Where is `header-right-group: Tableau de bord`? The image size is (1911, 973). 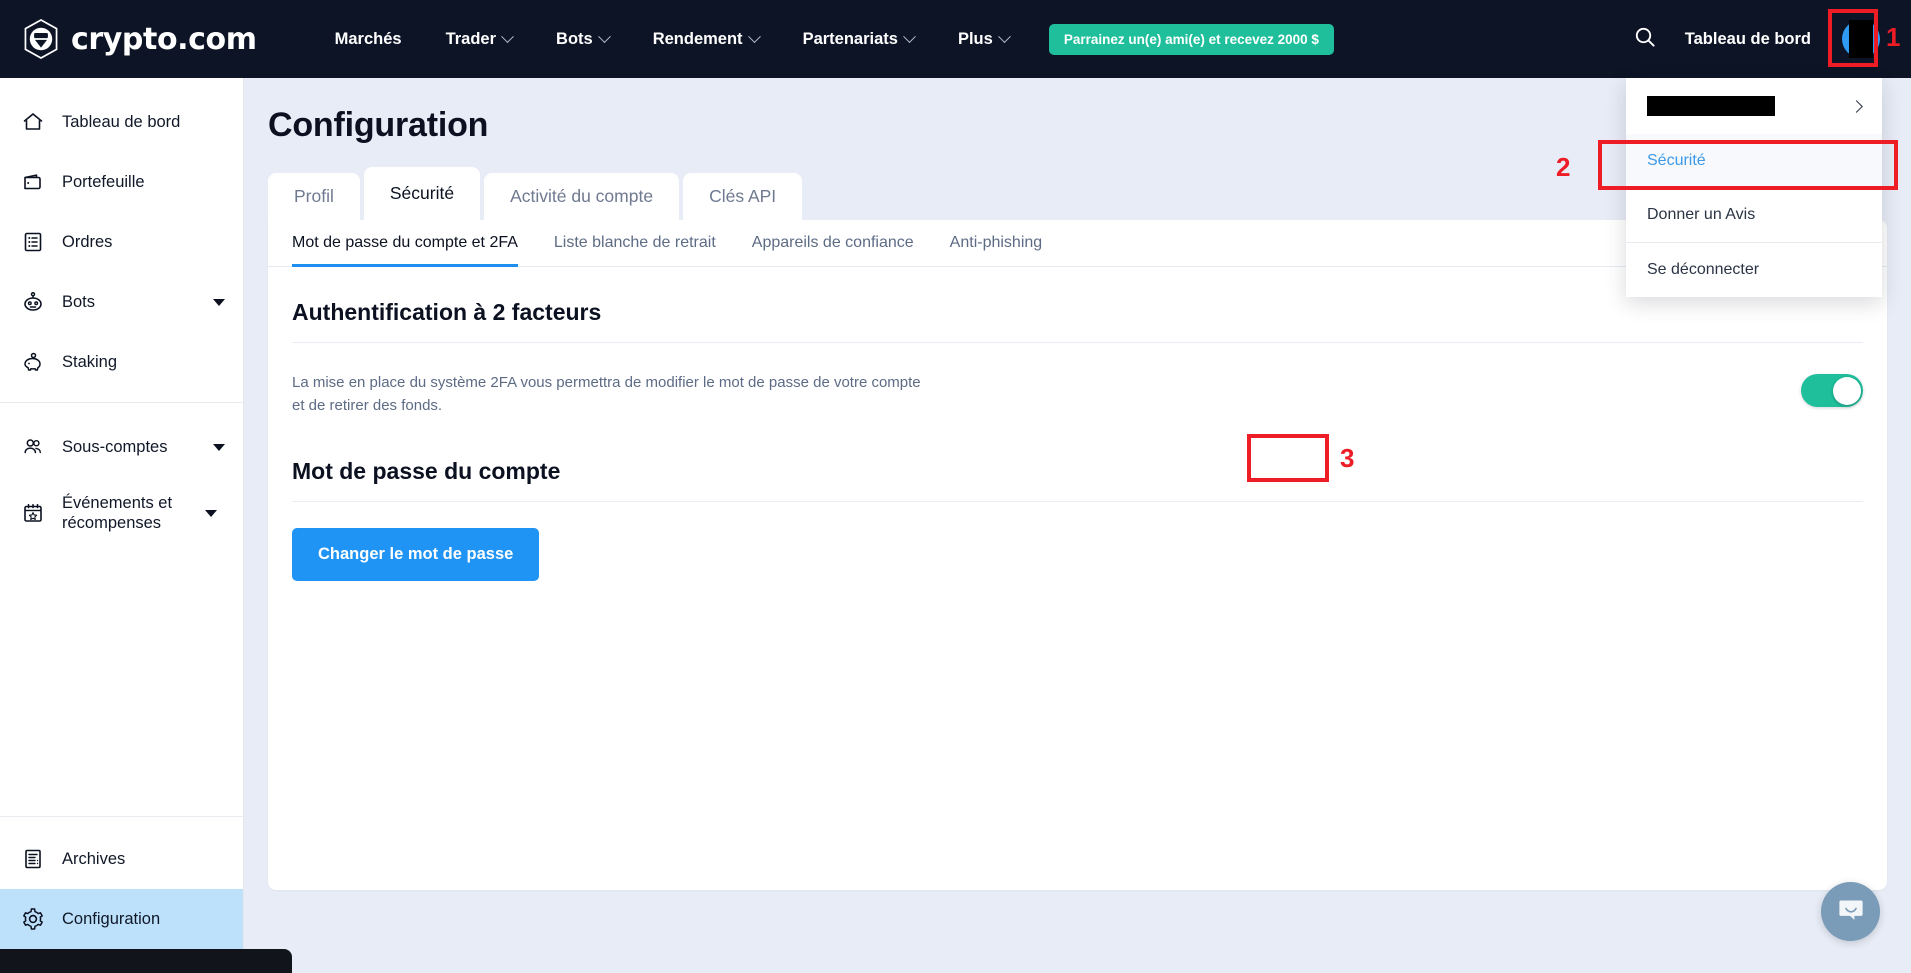
header-right-group: Tableau de bord is located at coordinates (1765, 39).